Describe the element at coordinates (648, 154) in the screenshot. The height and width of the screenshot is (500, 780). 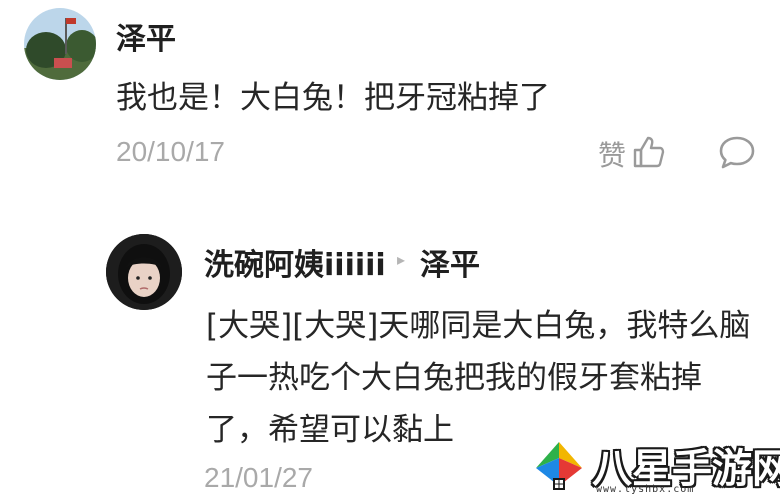
I see `thumbs-up-icon` at that location.